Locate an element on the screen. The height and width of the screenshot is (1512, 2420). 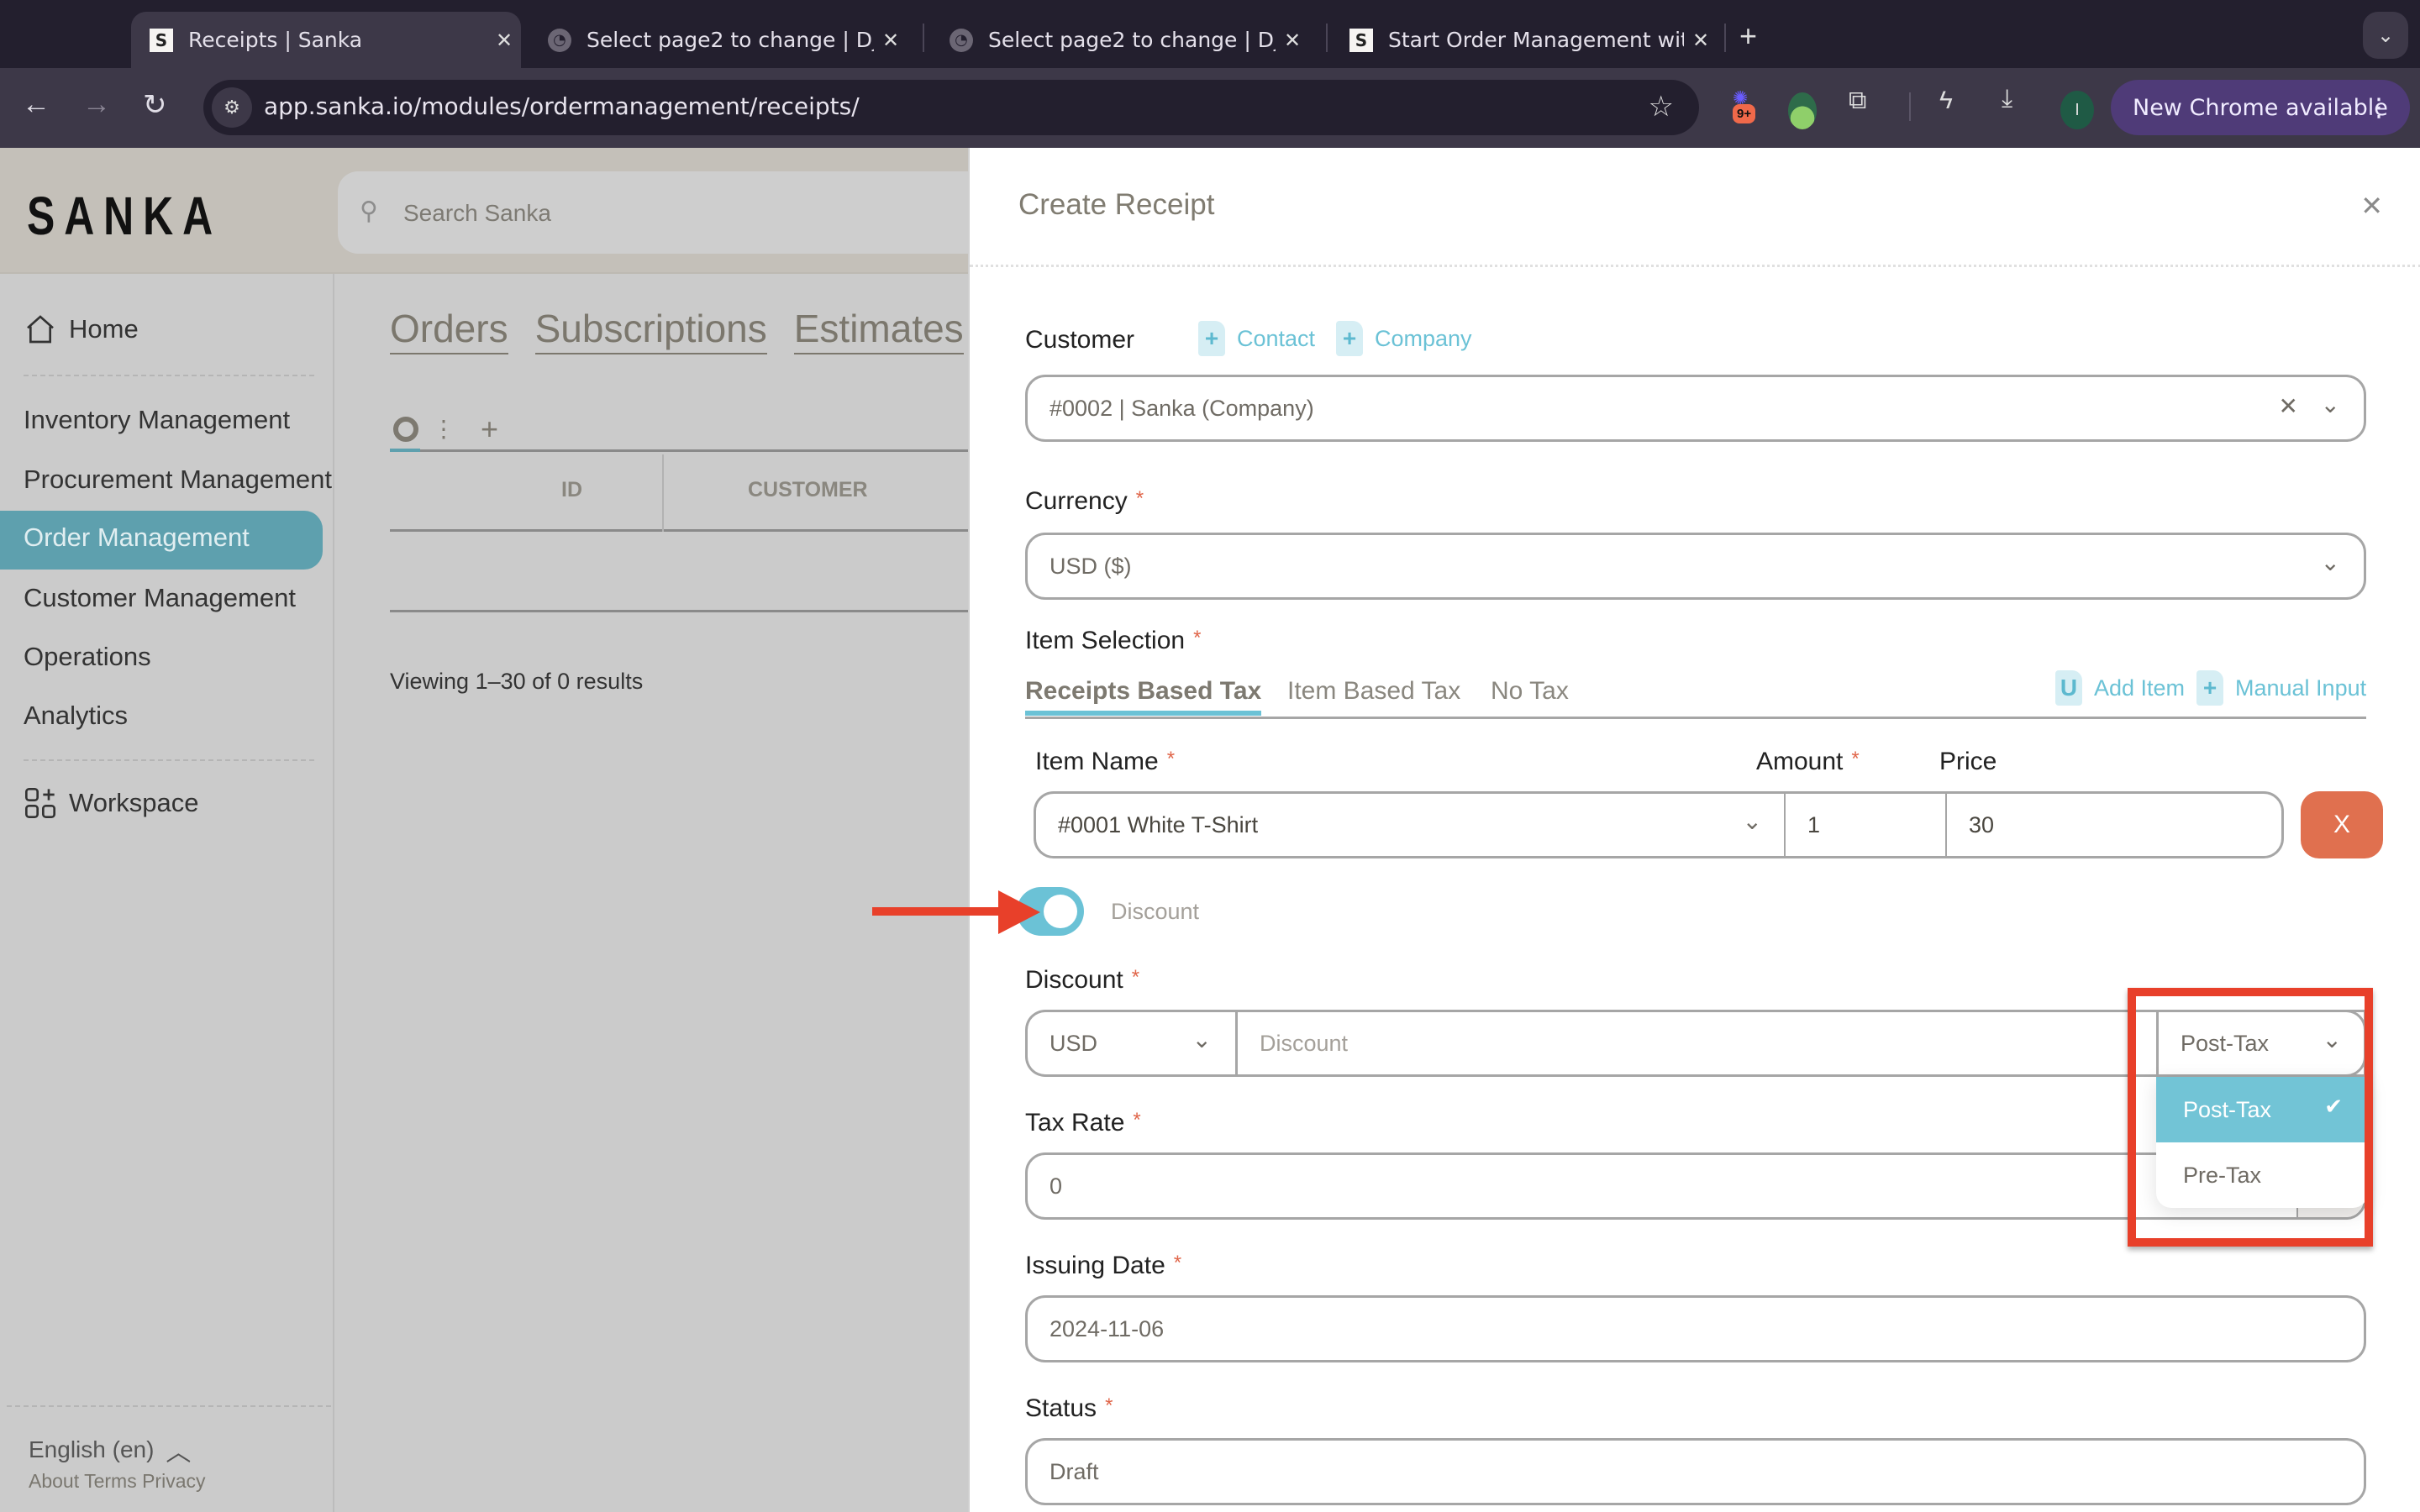
item-row: #0001 White T-Shirt ⌄ 1 30 is located at coordinates (1659, 824).